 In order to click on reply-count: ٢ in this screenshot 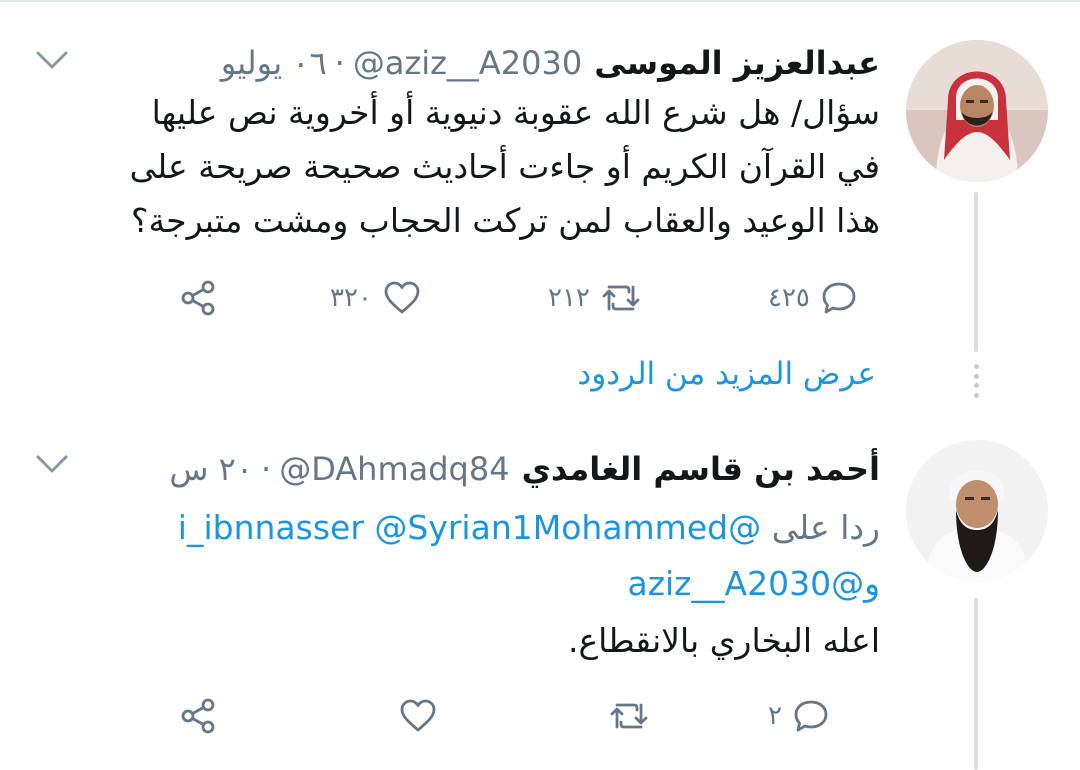, I will do `click(775, 716)`.